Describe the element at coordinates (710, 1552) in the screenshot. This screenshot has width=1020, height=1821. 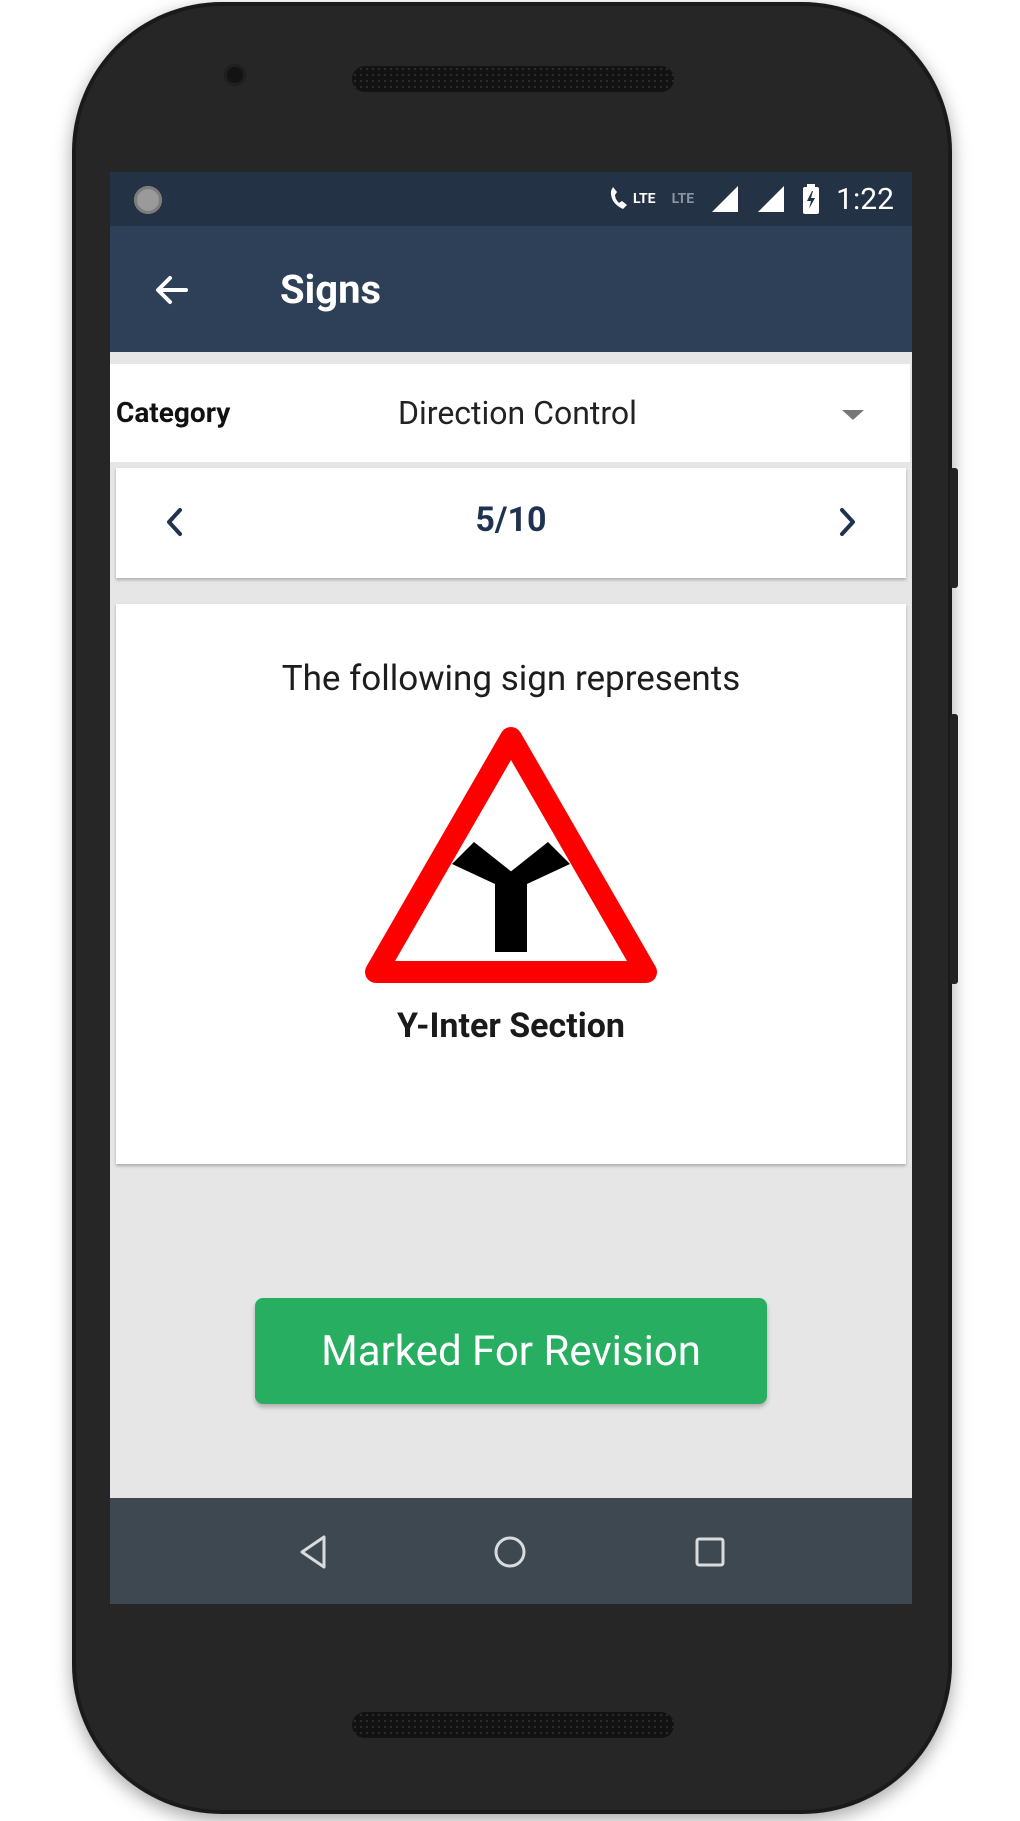
I see `recents-square-icon` at that location.